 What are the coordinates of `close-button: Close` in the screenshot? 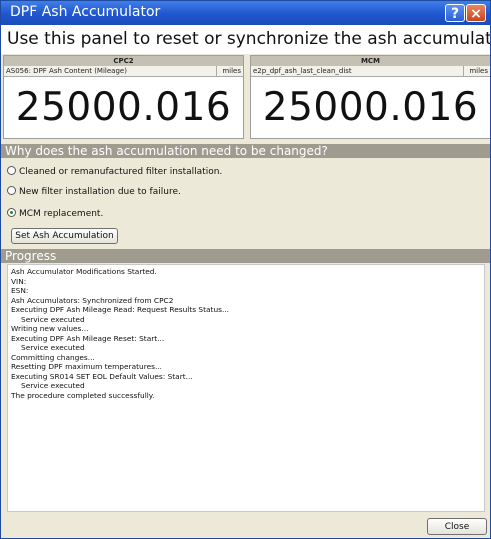 It's located at (457, 526).